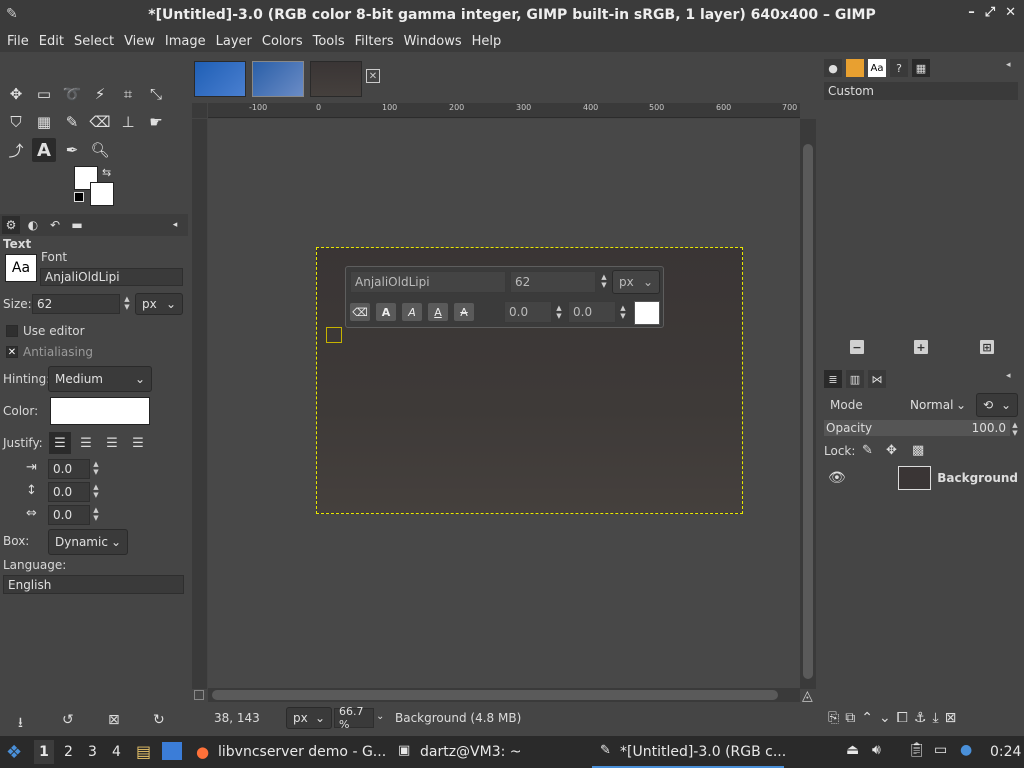 This screenshot has height=768, width=1024. I want to click on raise-layer-icon: ⌃, so click(867, 718).